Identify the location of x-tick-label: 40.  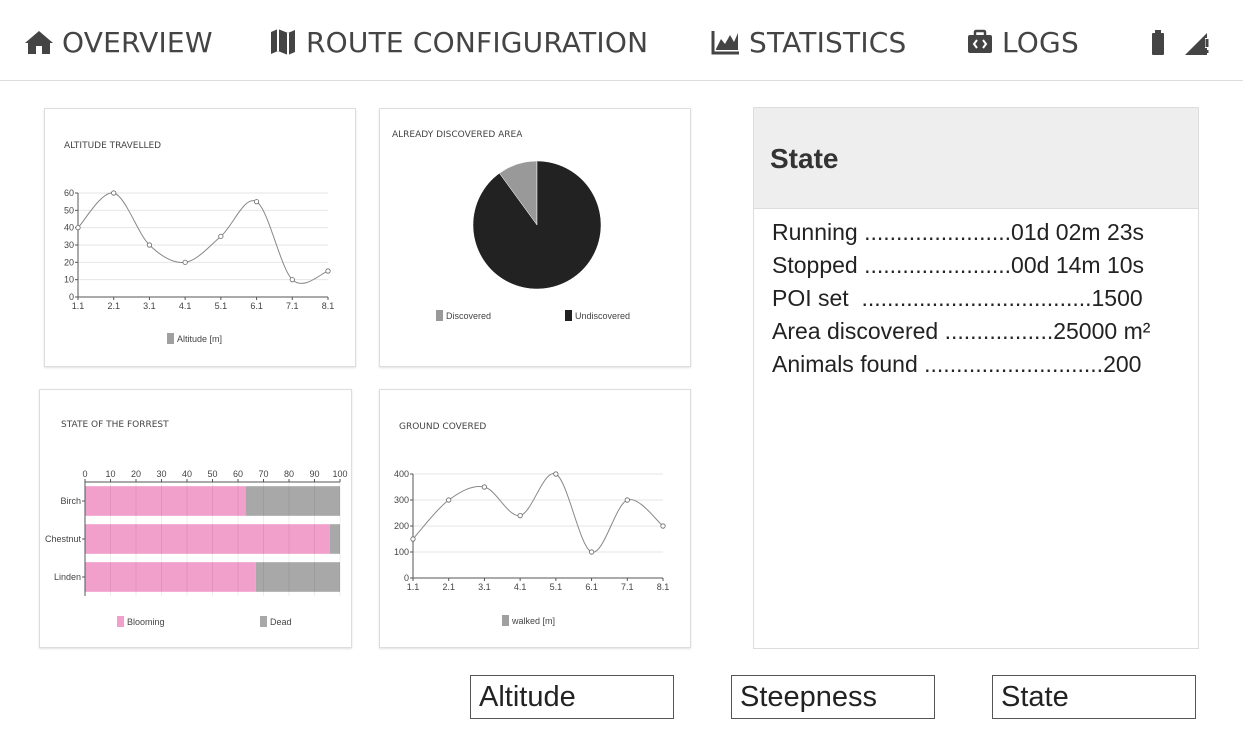
(187, 474).